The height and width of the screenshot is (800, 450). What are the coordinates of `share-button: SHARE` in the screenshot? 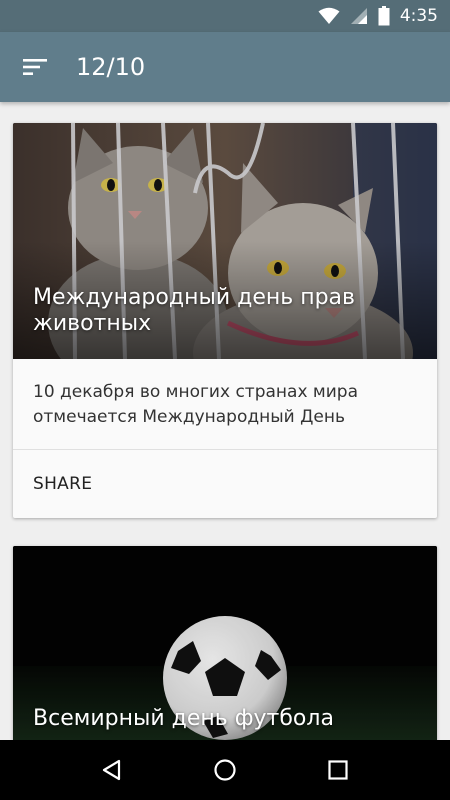 It's located at (62, 484).